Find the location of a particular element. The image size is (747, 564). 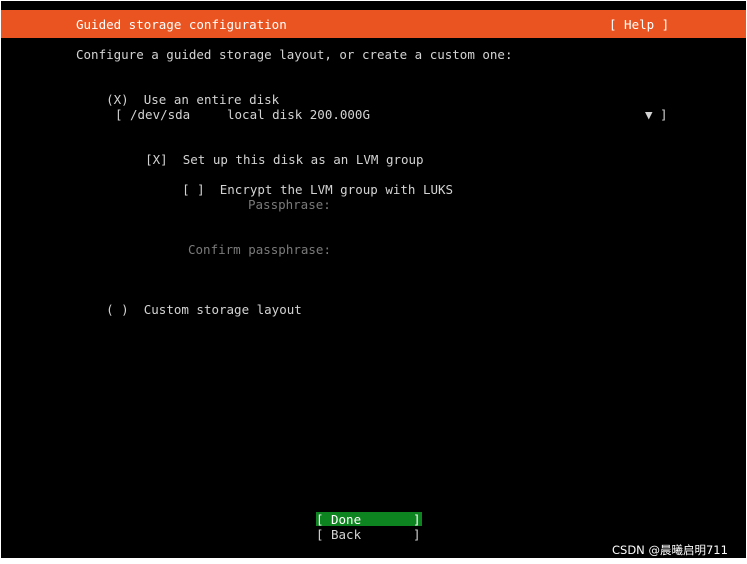

back-label: Back is located at coordinates (346, 534).